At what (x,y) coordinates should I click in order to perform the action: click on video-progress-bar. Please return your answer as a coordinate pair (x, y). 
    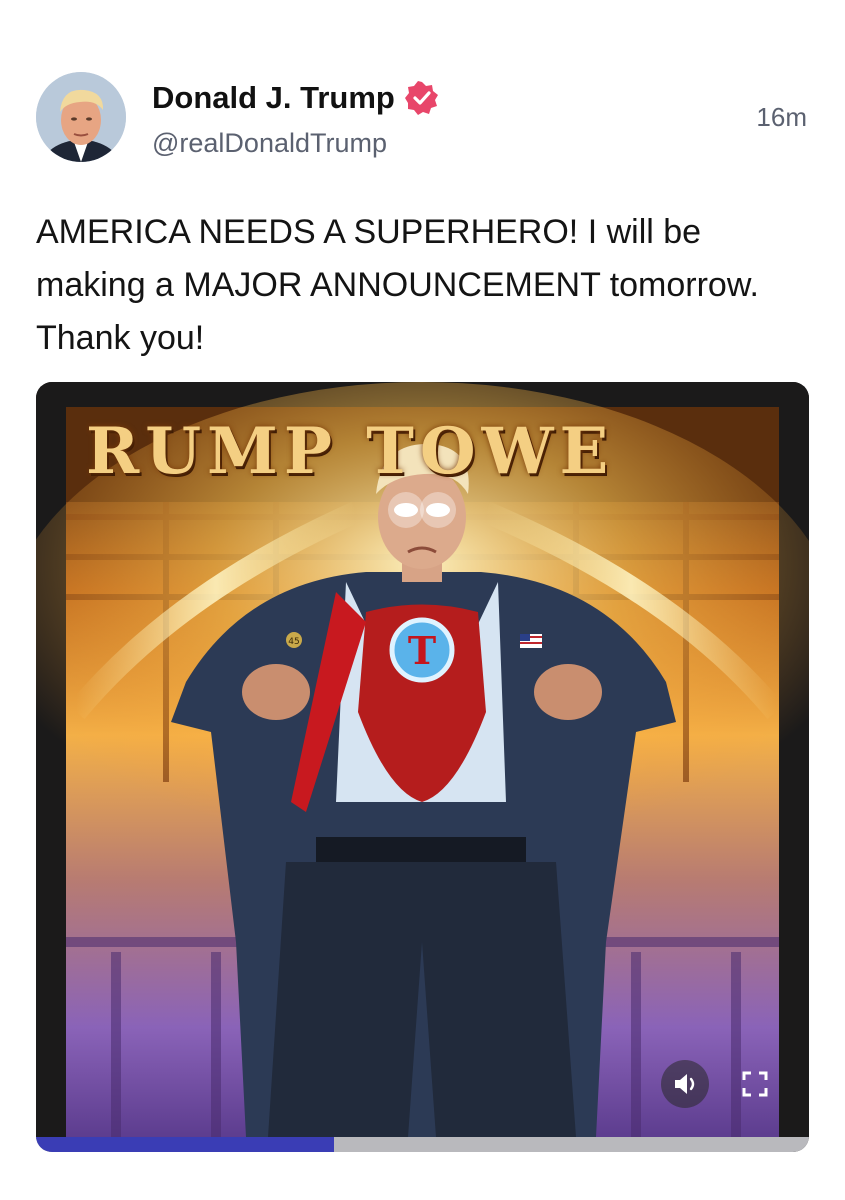
    Looking at the image, I should click on (422, 1144).